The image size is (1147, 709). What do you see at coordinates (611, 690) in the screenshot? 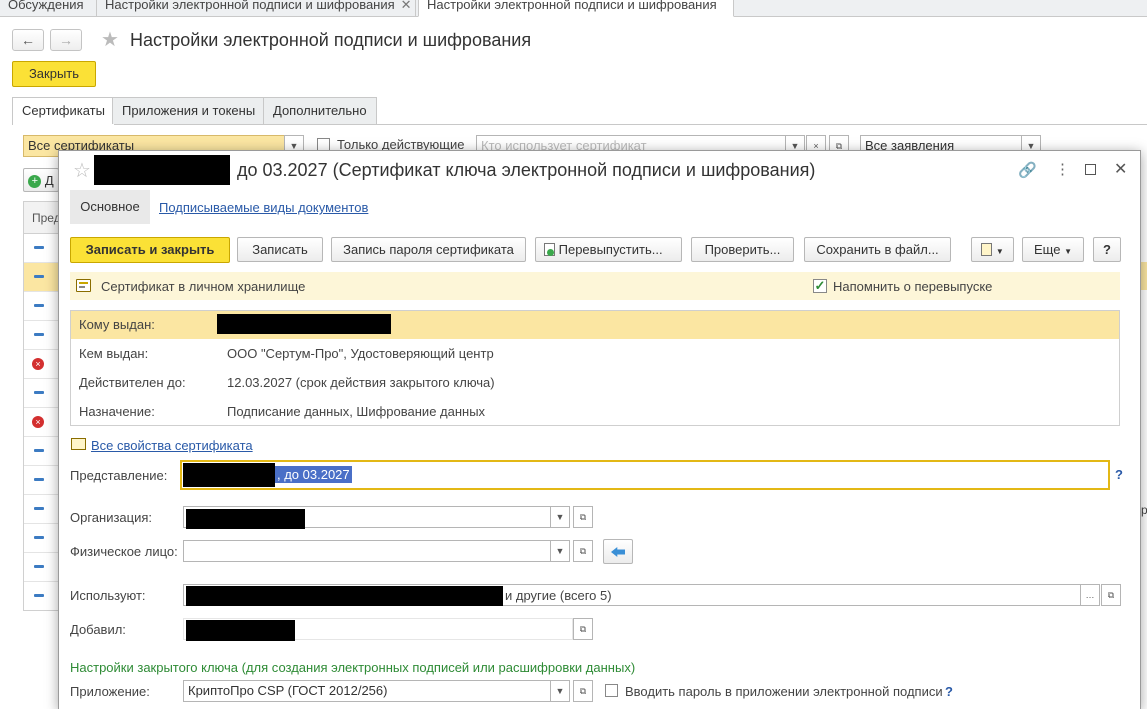
I see `enter-password-checkbox` at bounding box center [611, 690].